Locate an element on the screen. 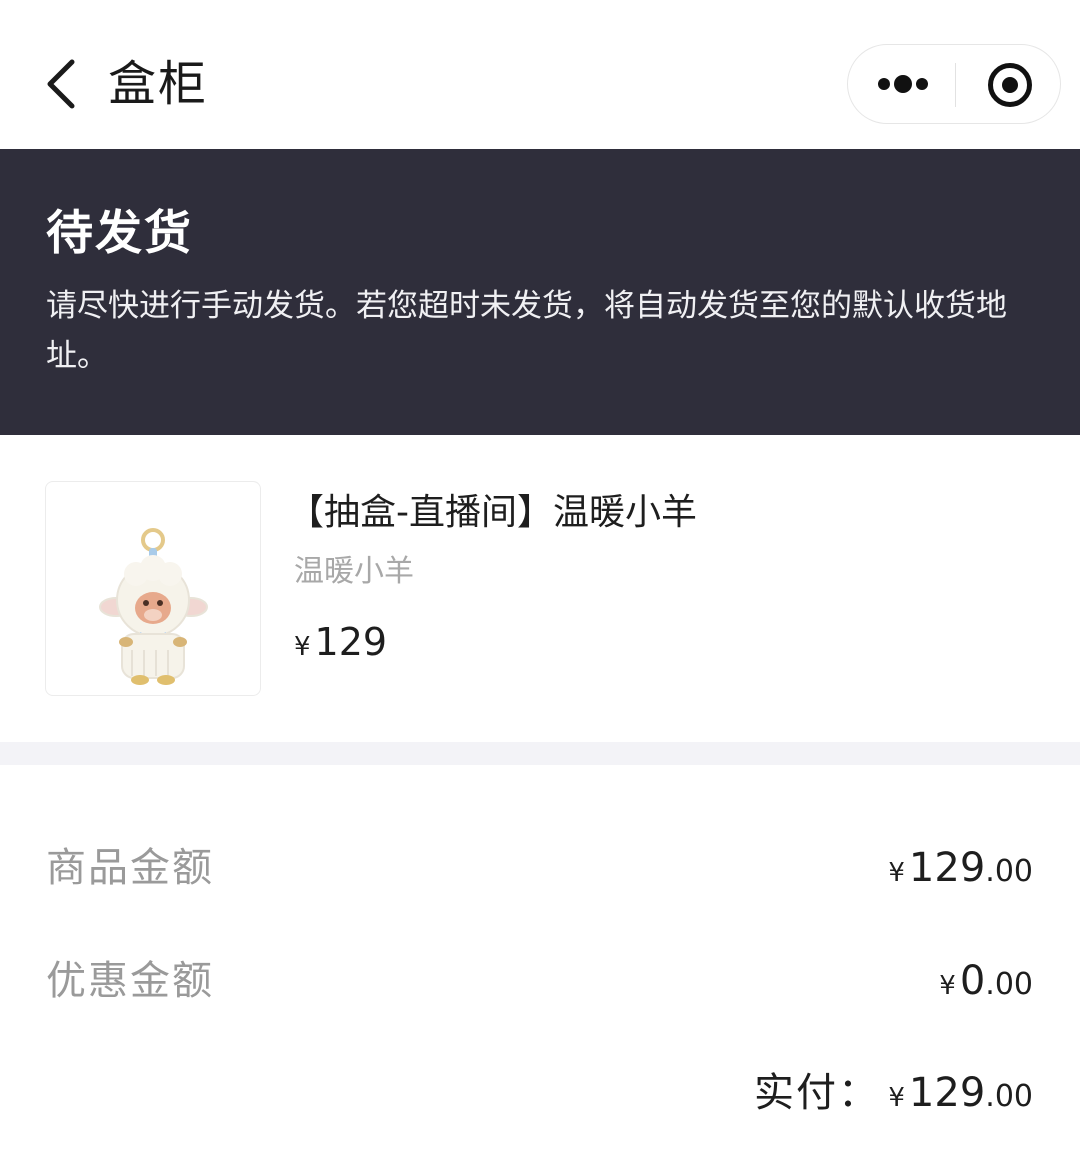  back-button is located at coordinates (62, 84).